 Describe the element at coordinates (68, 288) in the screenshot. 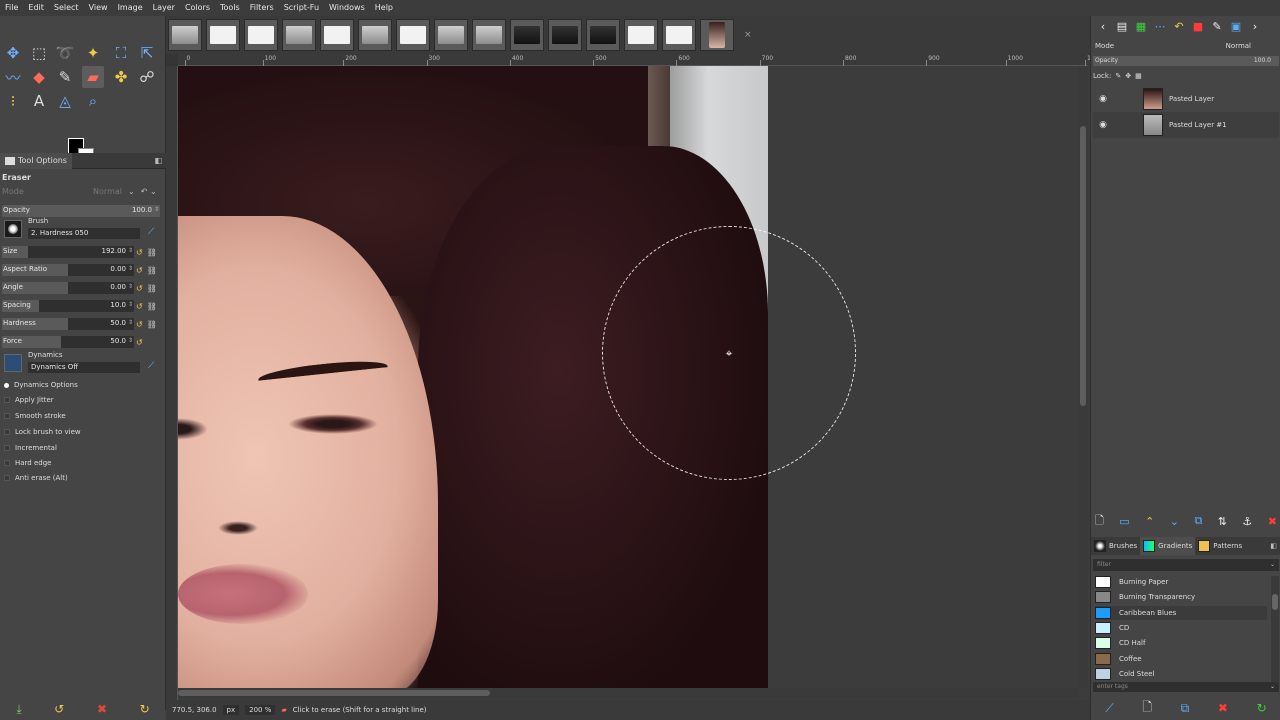

I see `angle-slider: Angle 0.00 ⇕` at that location.